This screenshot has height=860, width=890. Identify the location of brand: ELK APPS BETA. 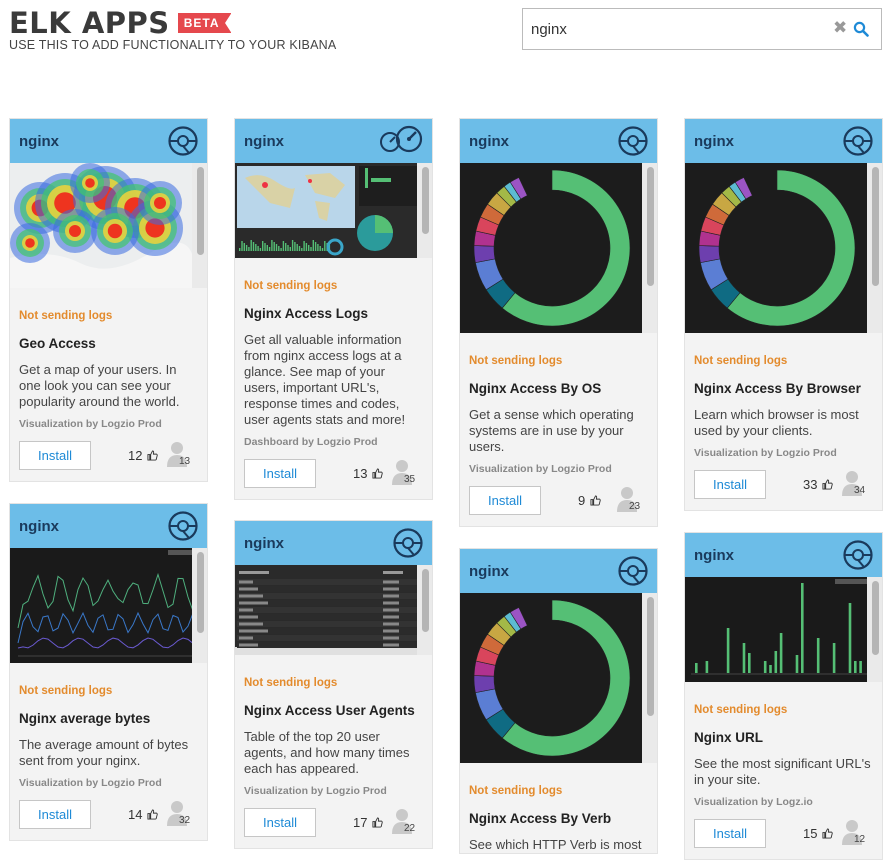
(120, 23).